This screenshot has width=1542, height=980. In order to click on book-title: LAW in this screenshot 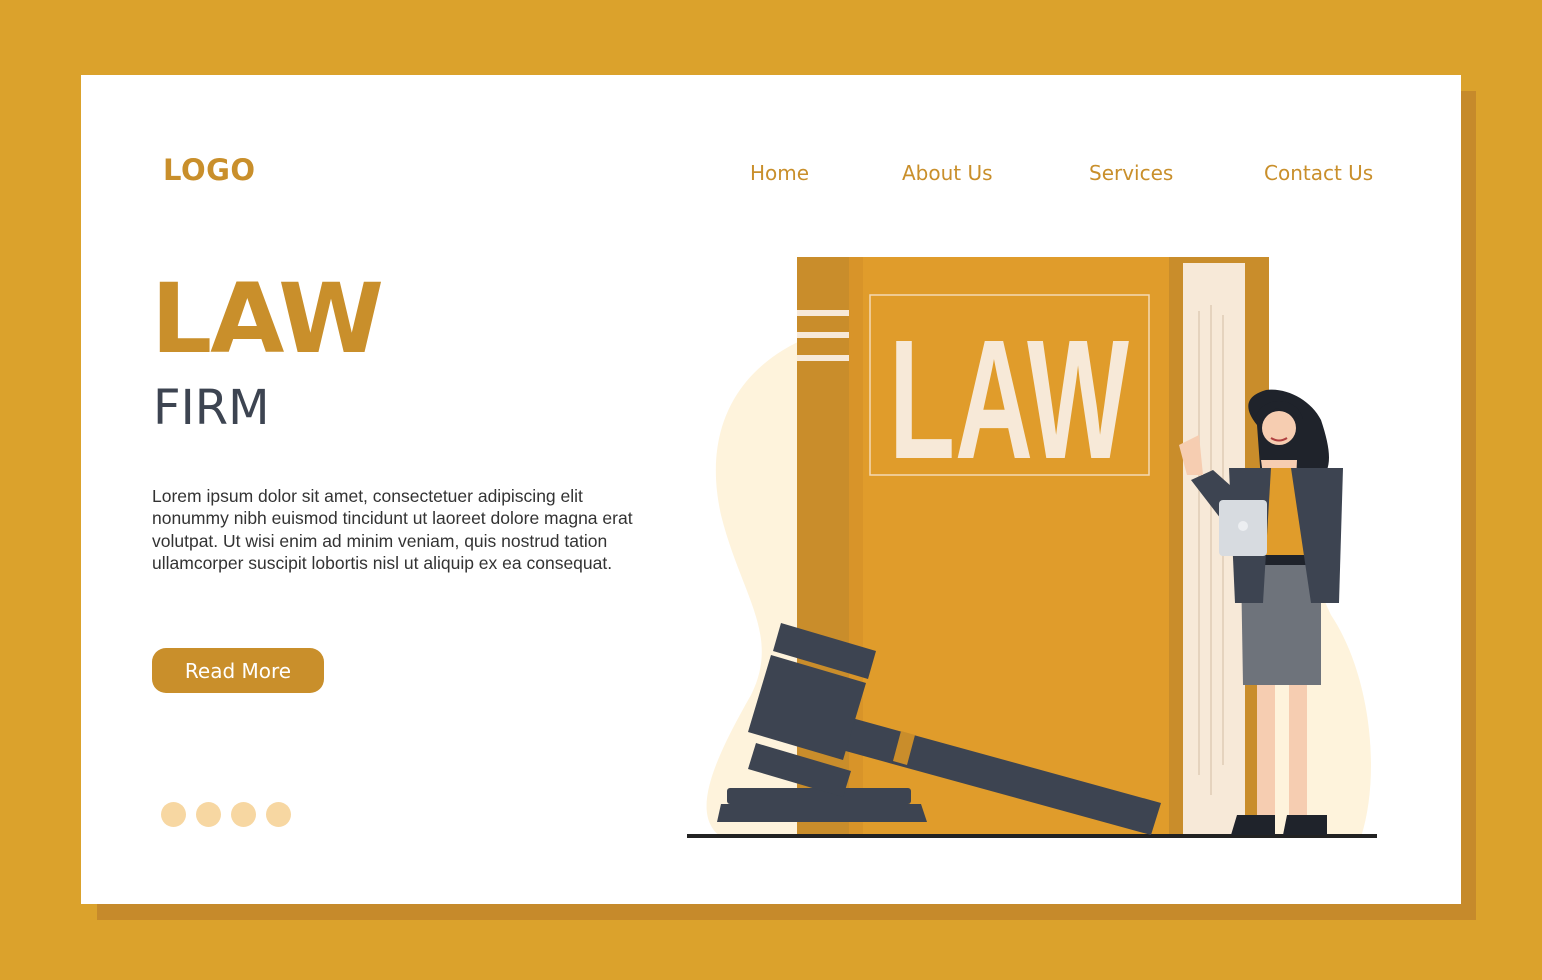, I will do `click(1009, 400)`.